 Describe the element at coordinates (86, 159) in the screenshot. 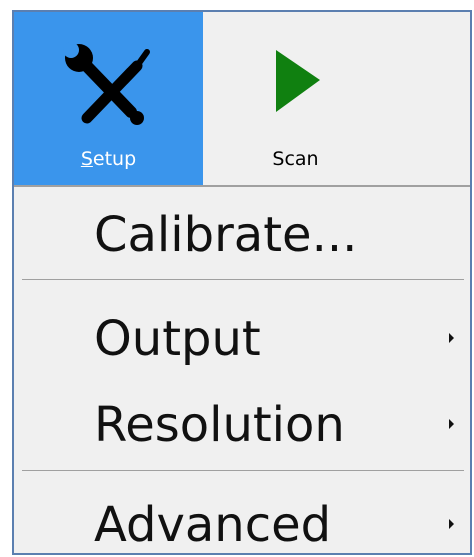

I see `setup-mnemonic: S` at that location.